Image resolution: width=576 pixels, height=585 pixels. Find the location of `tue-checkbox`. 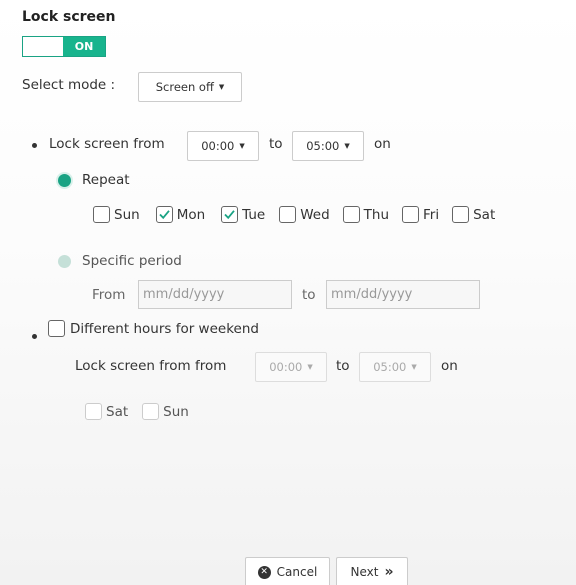

tue-checkbox is located at coordinates (230, 214).